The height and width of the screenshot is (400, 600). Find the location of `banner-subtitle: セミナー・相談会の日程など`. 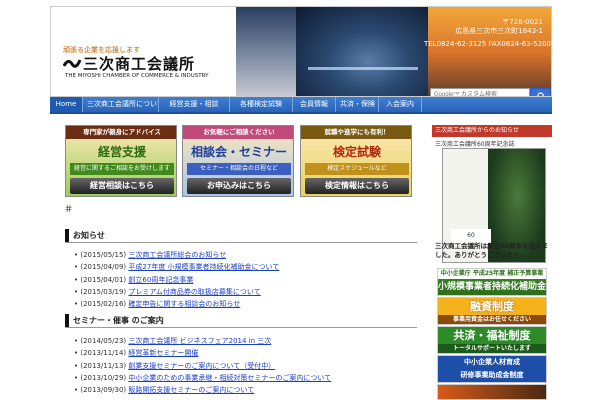

banner-subtitle: セミナー・相談会の日程など is located at coordinates (239, 169).